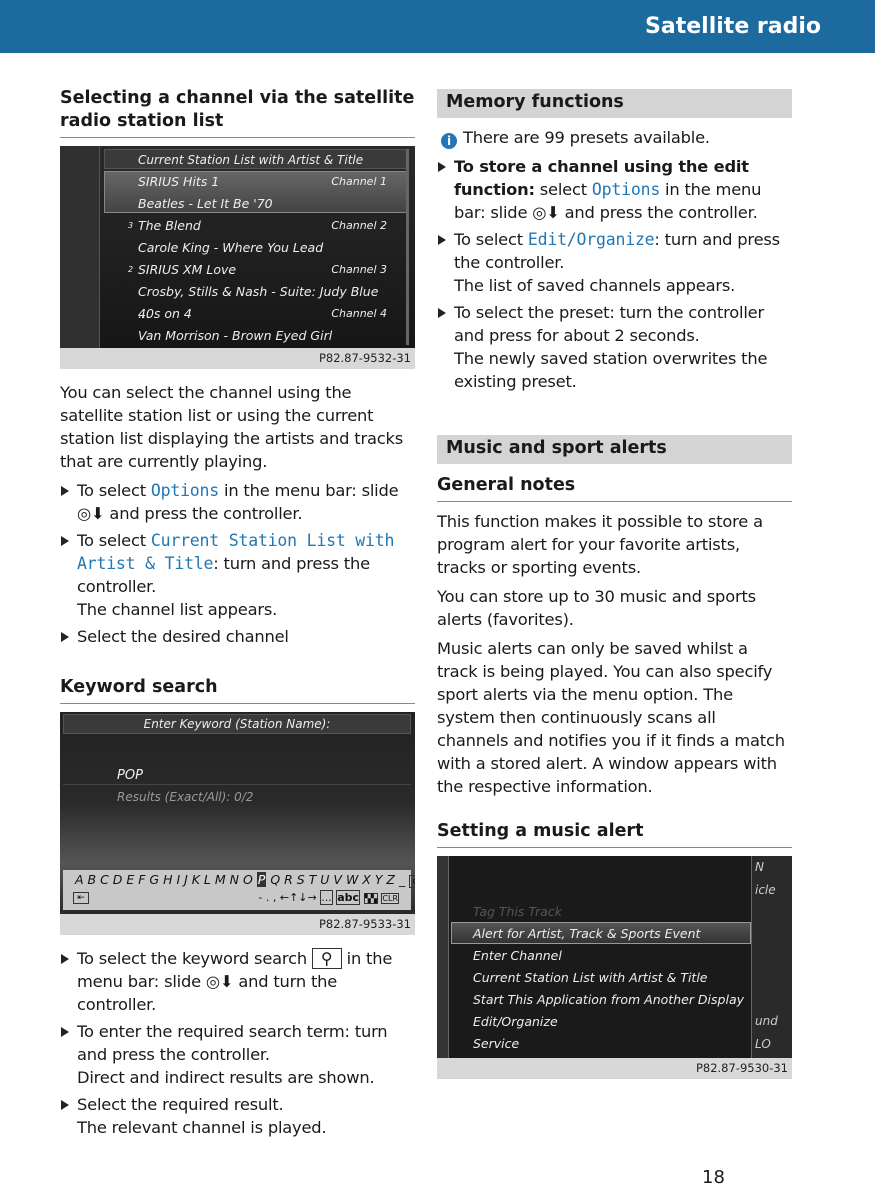 Image resolution: width=875 pixels, height=1188 pixels. I want to click on ok-key: ok, so click(412, 881).